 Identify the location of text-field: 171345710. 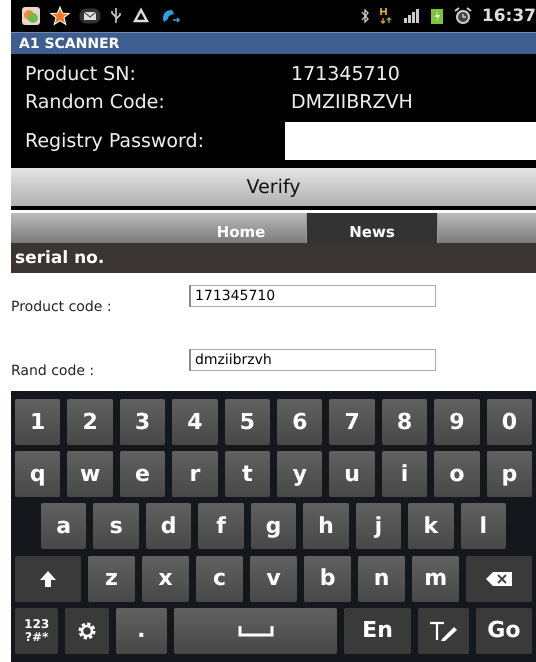
(312, 296).